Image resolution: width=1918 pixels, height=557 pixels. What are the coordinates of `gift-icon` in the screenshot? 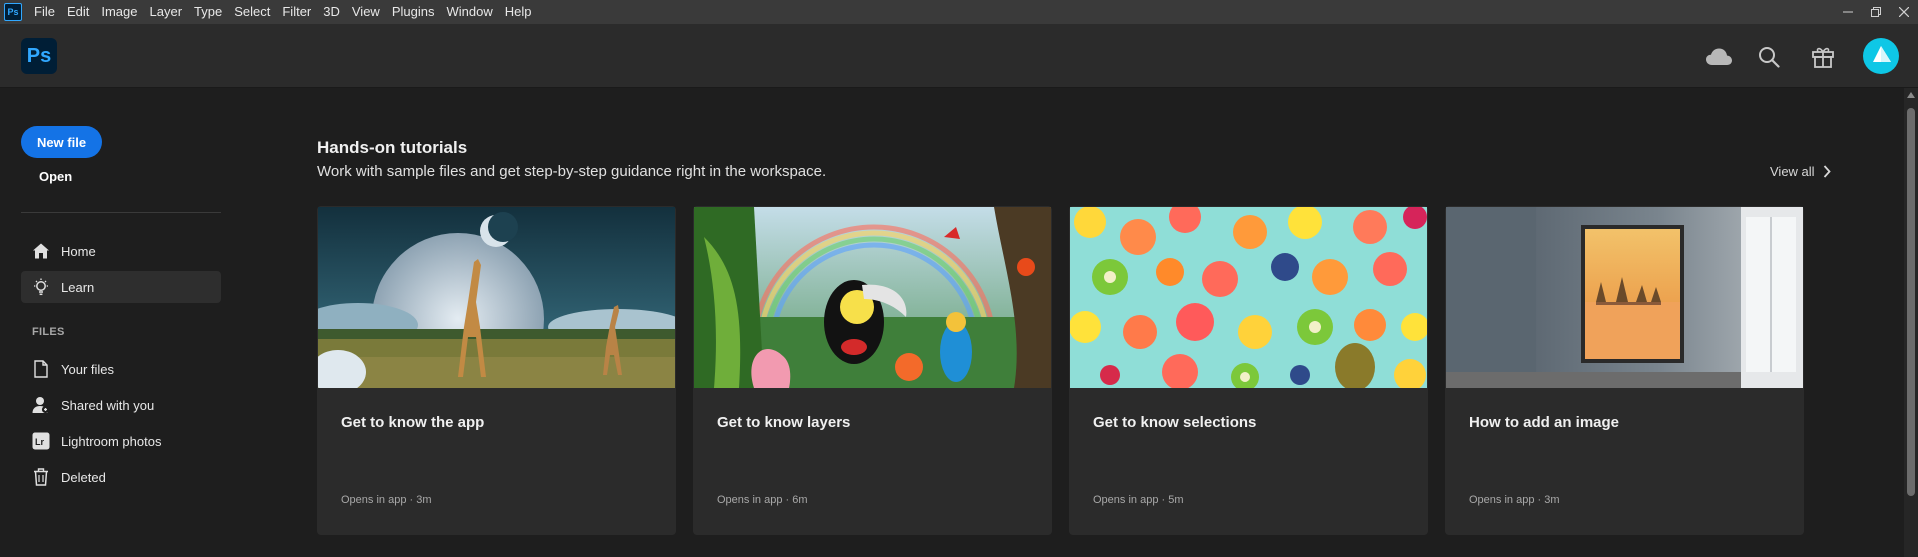 It's located at (1823, 57).